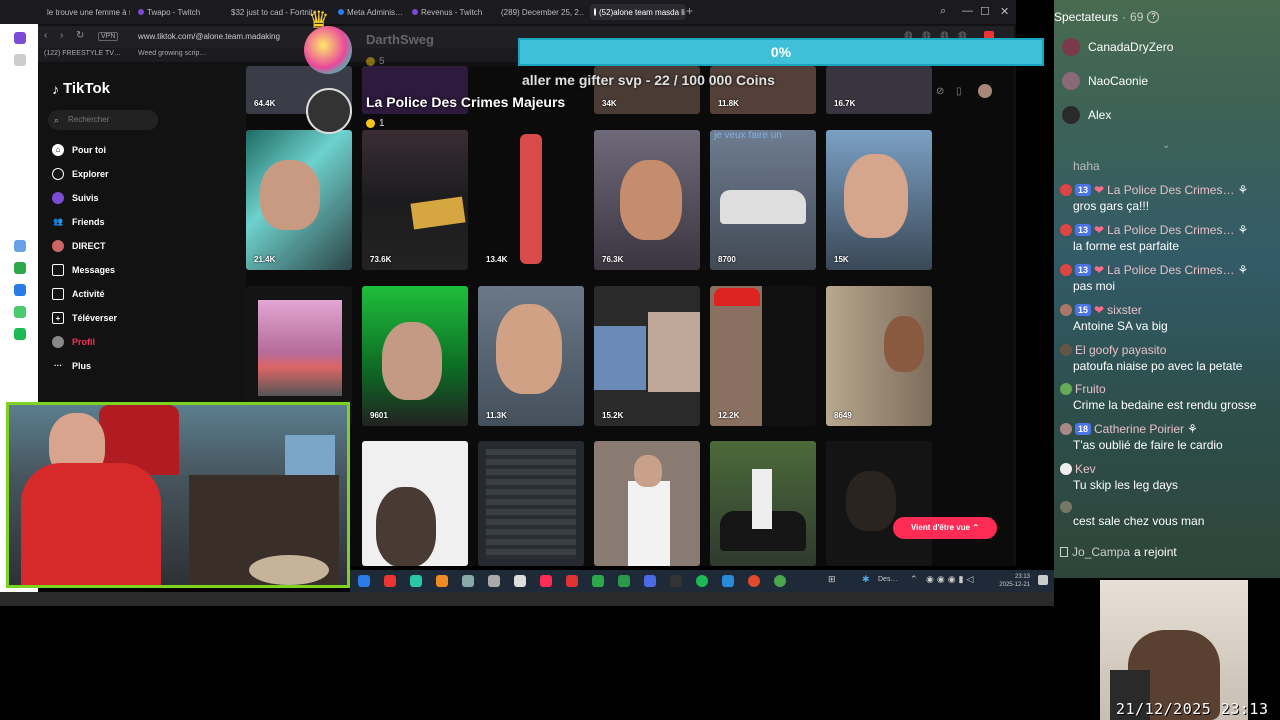 Image resolution: width=1280 pixels, height=720 pixels. Describe the element at coordinates (763, 356) in the screenshot. I see `video-thumbnail: 12.2K` at that location.